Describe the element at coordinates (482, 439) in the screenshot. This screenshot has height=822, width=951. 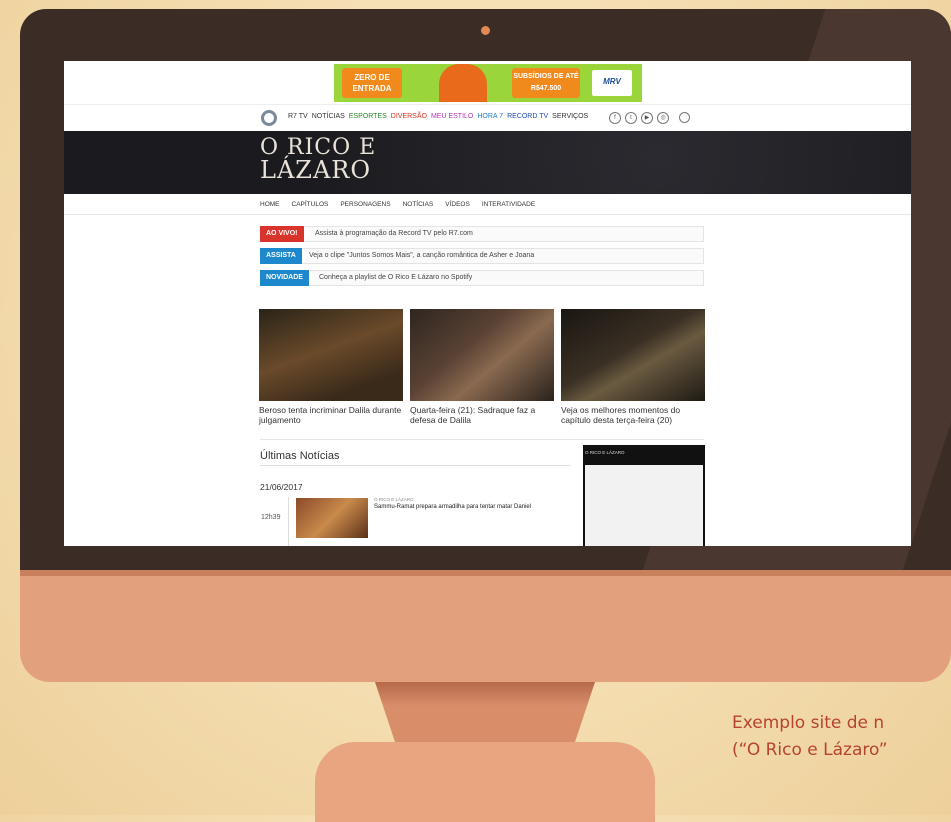
I see `content-divider` at that location.